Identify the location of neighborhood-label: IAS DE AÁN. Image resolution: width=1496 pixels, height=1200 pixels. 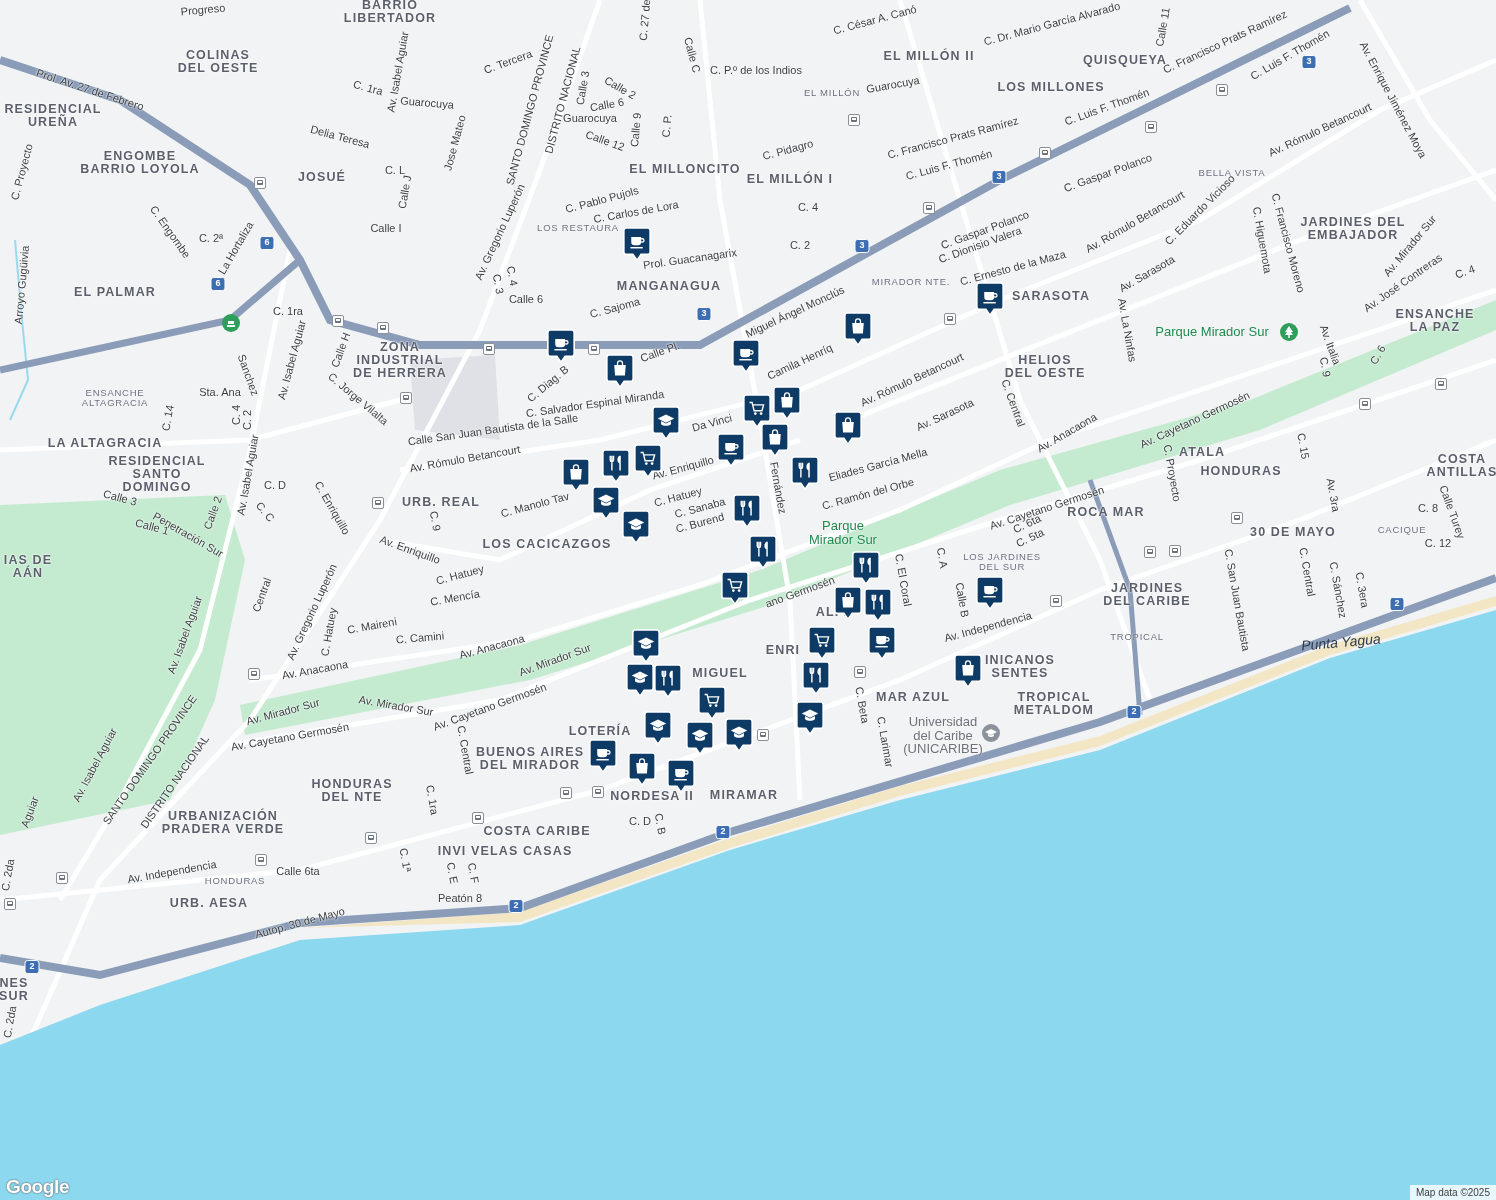
(28, 567).